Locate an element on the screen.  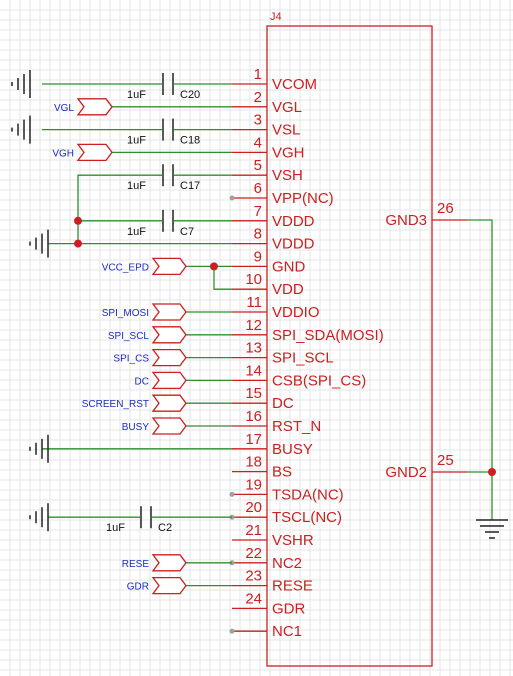
pin-name: VDD is located at coordinates (288, 289).